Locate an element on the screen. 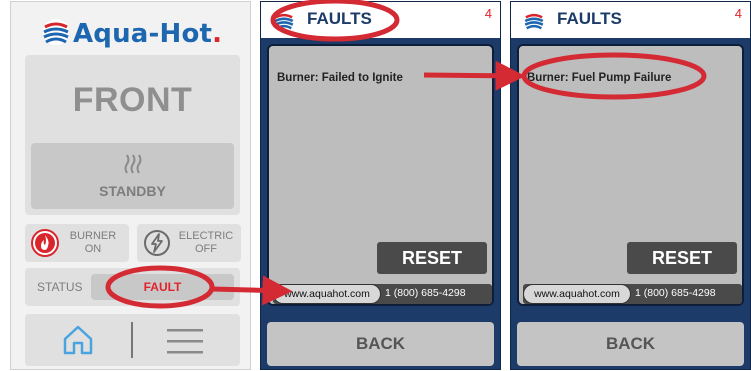 The width and height of the screenshot is (751, 371). status-value: FAULT is located at coordinates (162, 287).